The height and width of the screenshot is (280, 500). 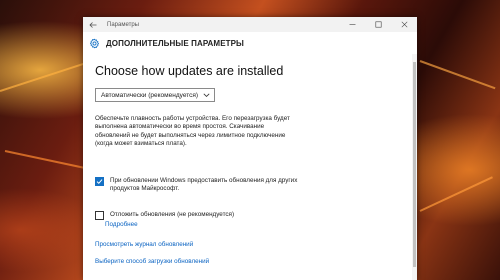 I want to click on defer-updates-label: Отложить обновления (не рекомендуется), so click(x=172, y=214).